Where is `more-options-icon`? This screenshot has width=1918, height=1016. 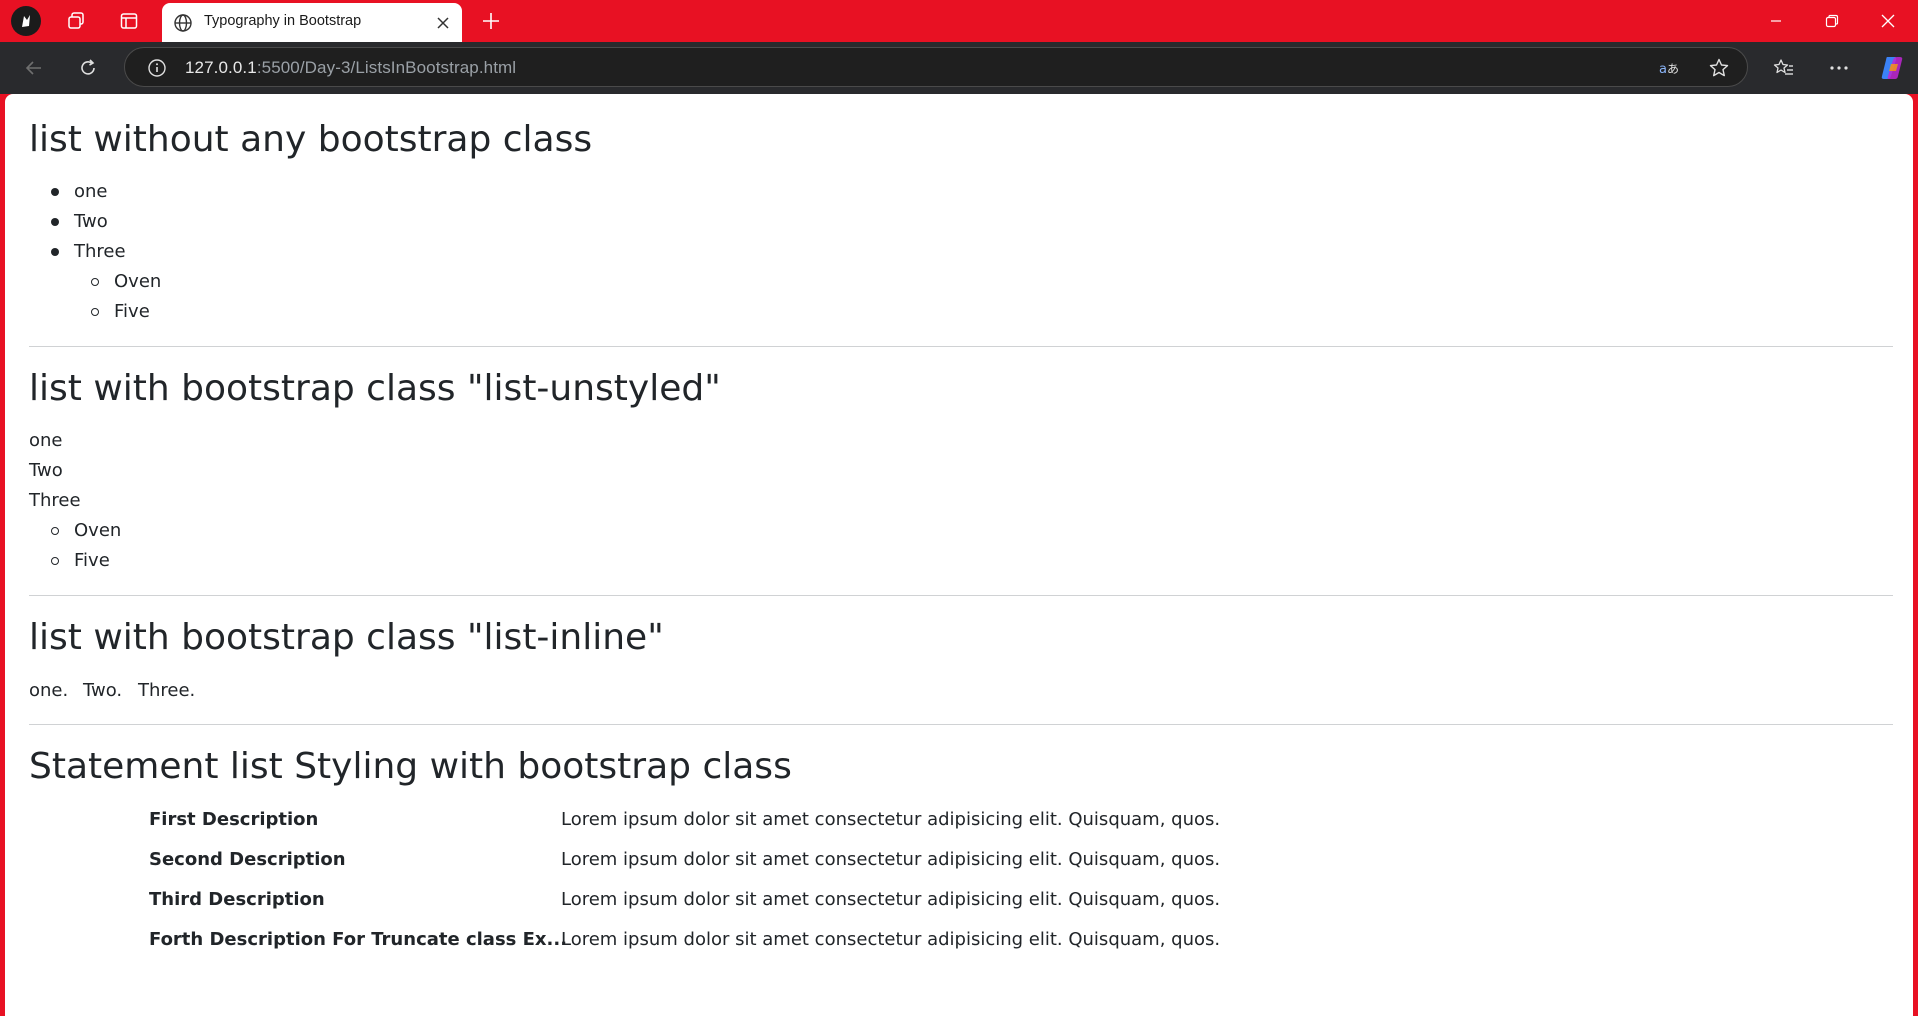 more-options-icon is located at coordinates (1839, 68).